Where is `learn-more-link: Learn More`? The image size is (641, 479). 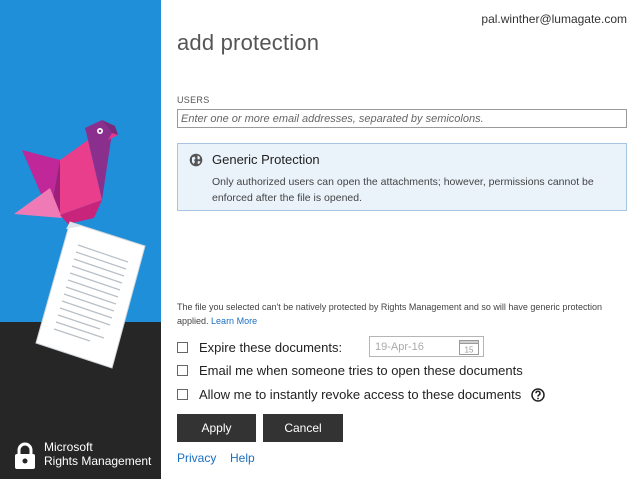 learn-more-link: Learn More is located at coordinates (234, 321).